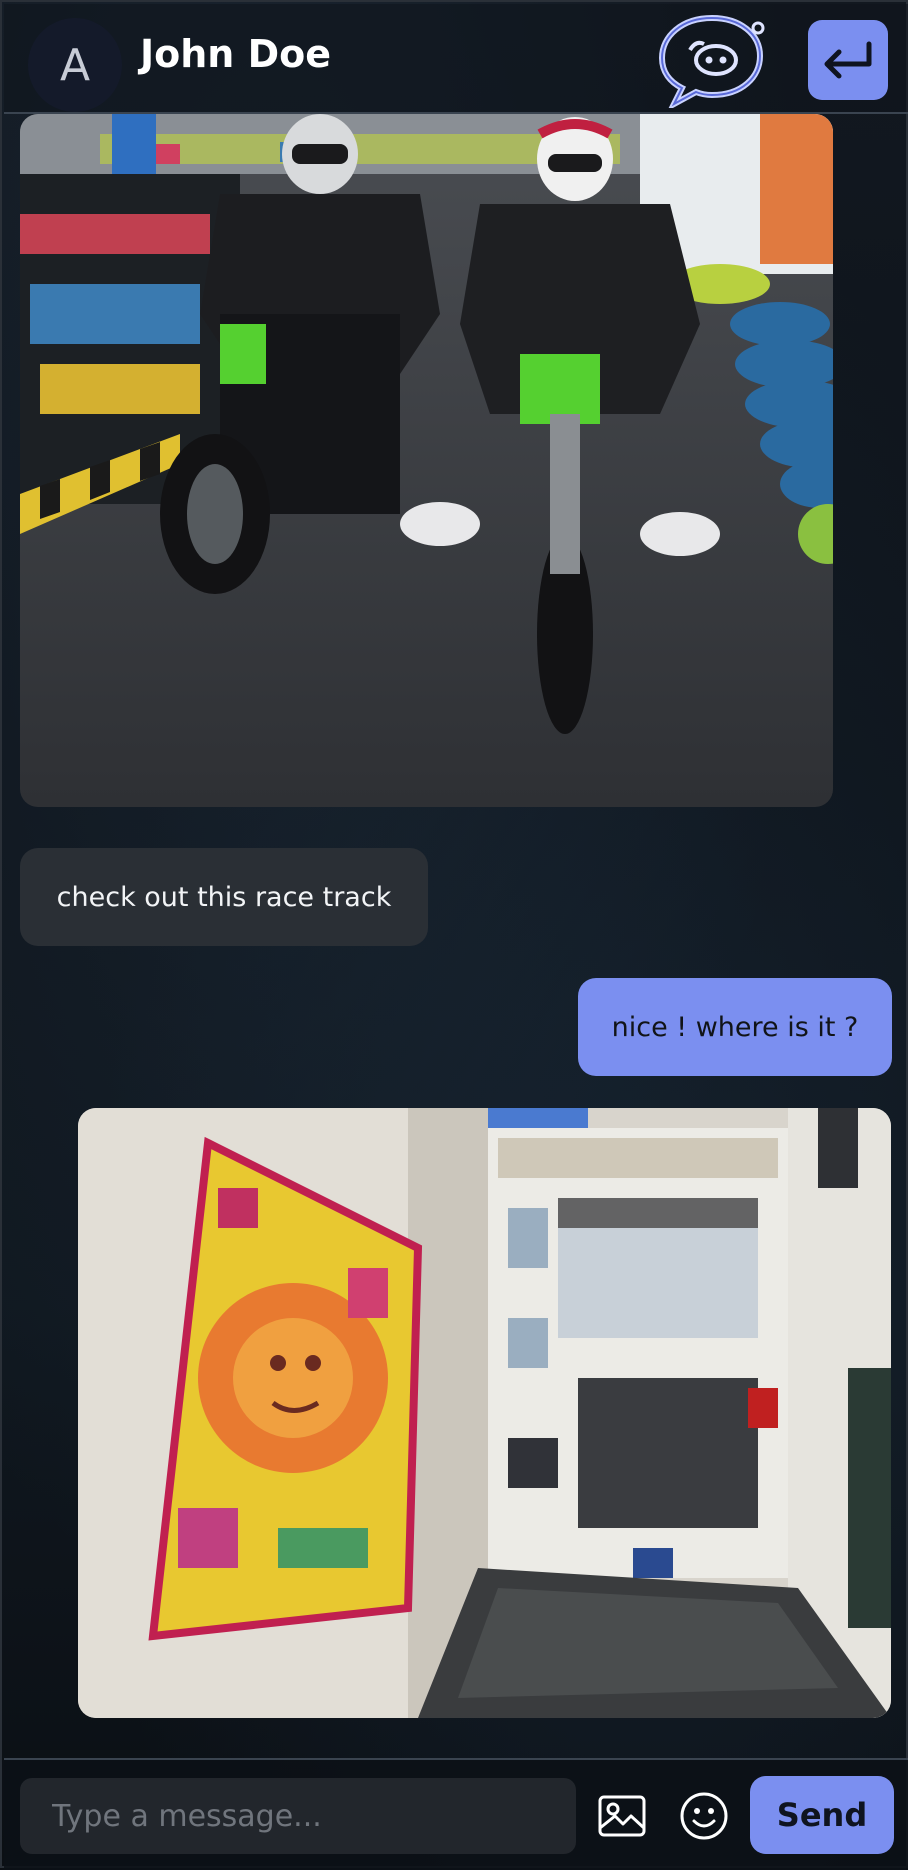  I want to click on message-bubble-incoming: check out this race track, so click(224, 897).